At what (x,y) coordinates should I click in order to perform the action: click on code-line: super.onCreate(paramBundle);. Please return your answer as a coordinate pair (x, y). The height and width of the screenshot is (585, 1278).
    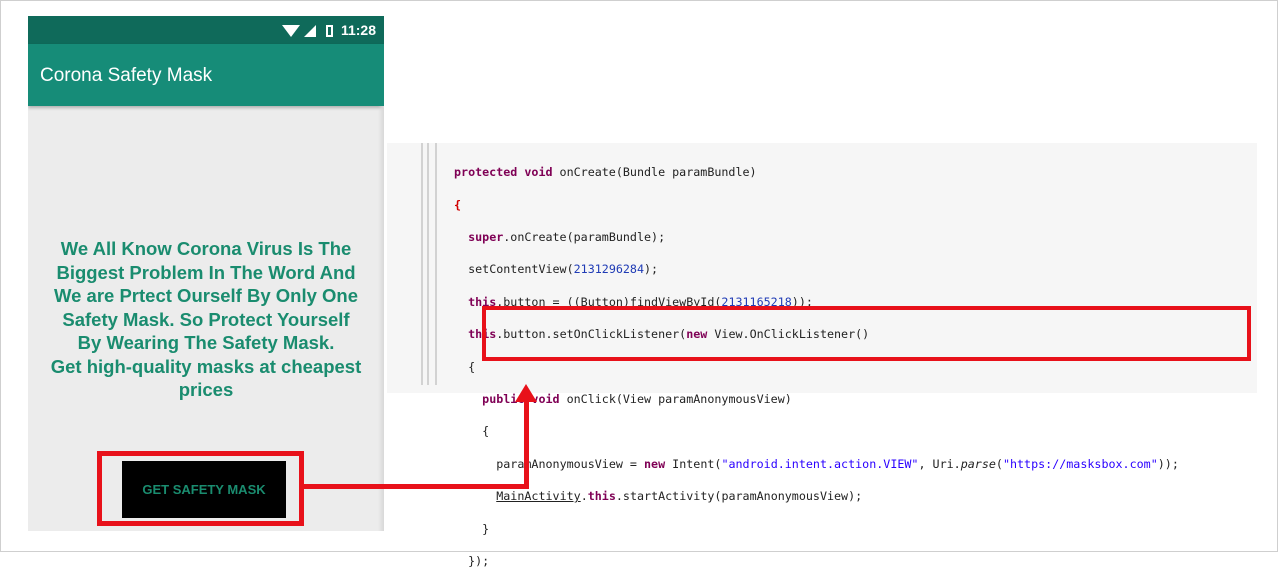
    Looking at the image, I should click on (567, 236).